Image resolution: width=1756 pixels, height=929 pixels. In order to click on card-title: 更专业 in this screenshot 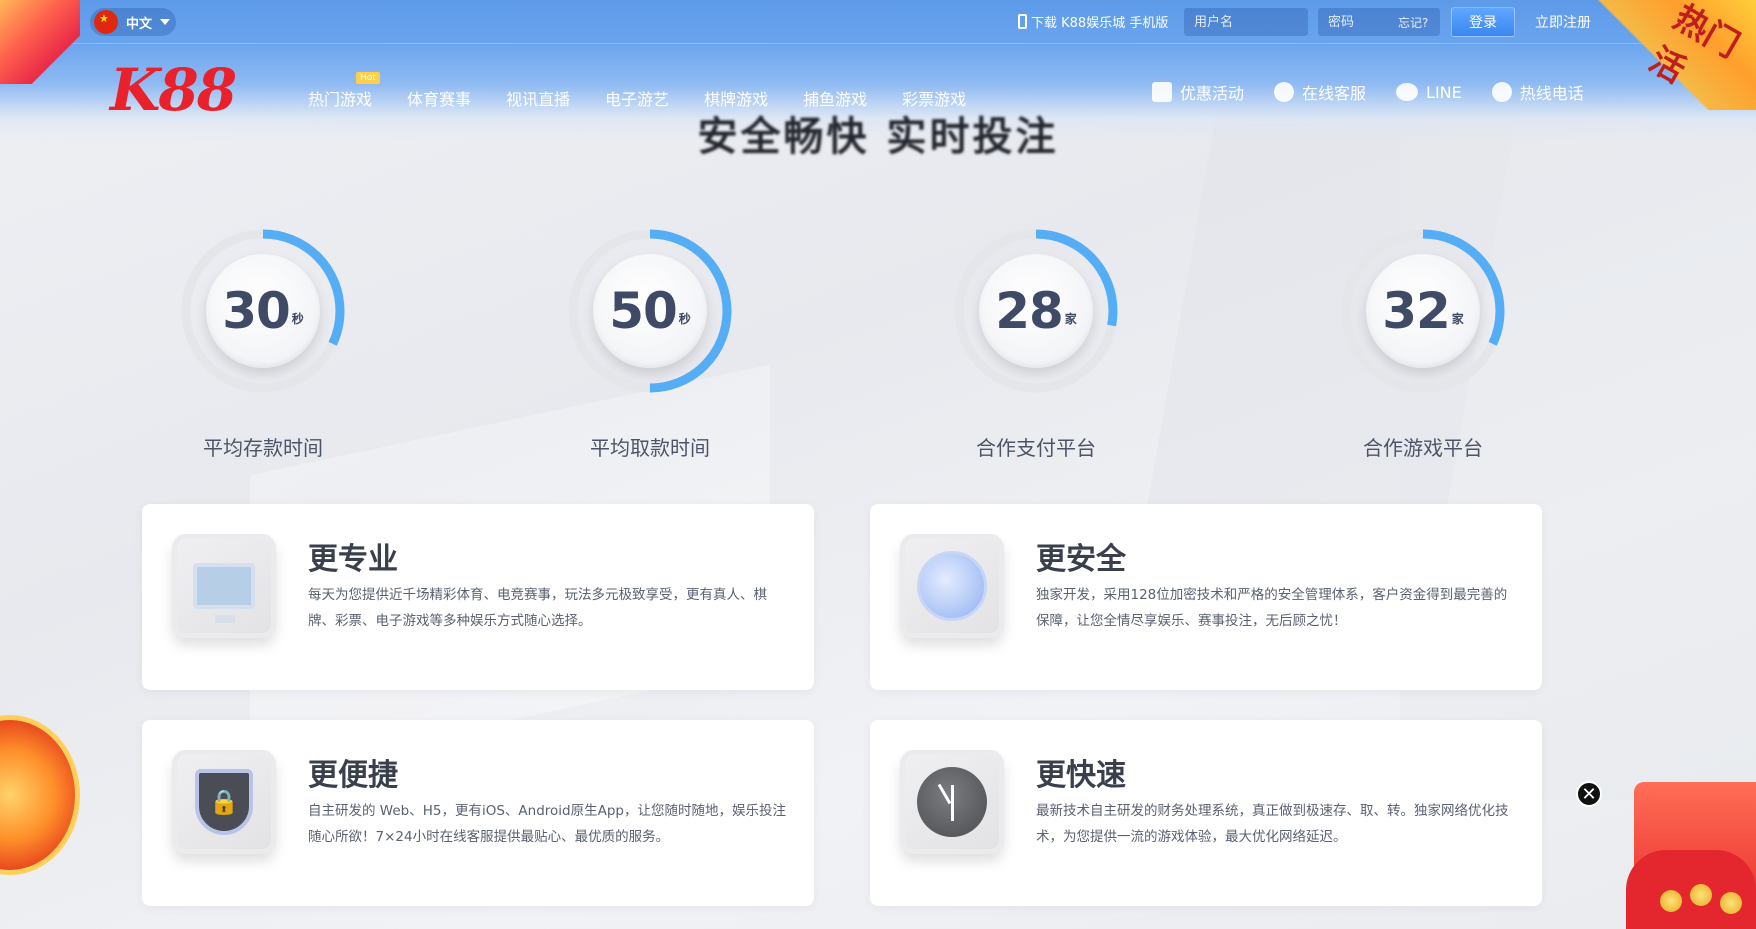, I will do `click(353, 559)`.